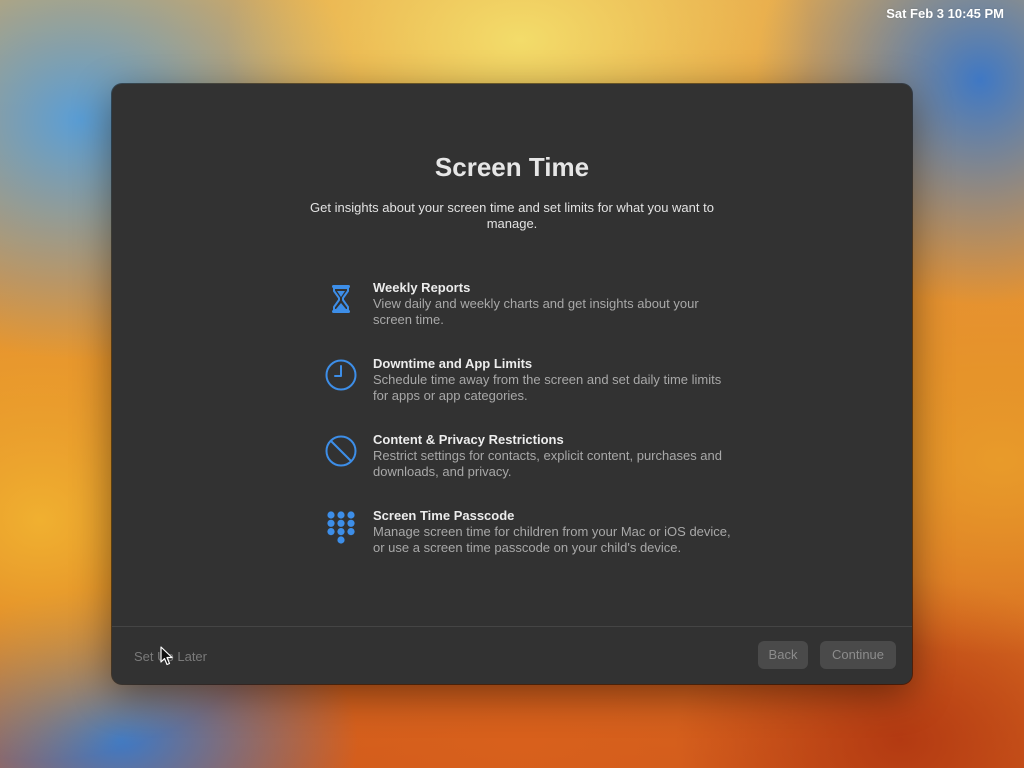 The image size is (1024, 768). I want to click on feature-title: Content & Privacy Restrictions, so click(468, 439).